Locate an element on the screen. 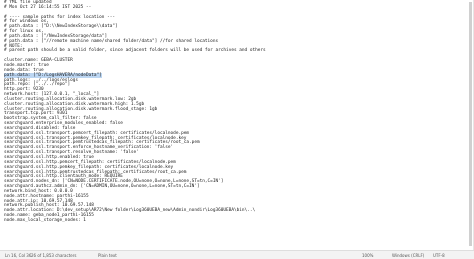 The image size is (474, 259). zoom-level: 100% is located at coordinates (367, 255).